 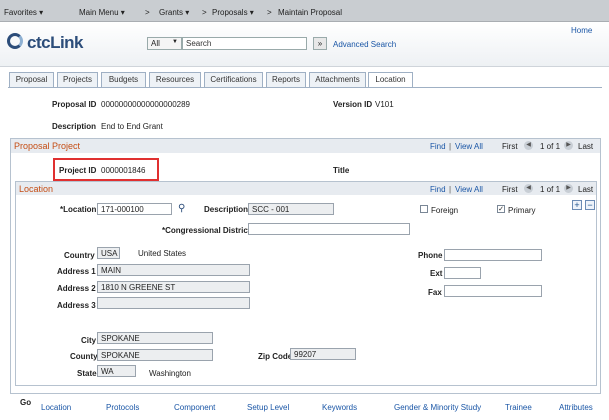 What do you see at coordinates (102, 12) in the screenshot?
I see `main-menu: Main Menu ▾` at bounding box center [102, 12].